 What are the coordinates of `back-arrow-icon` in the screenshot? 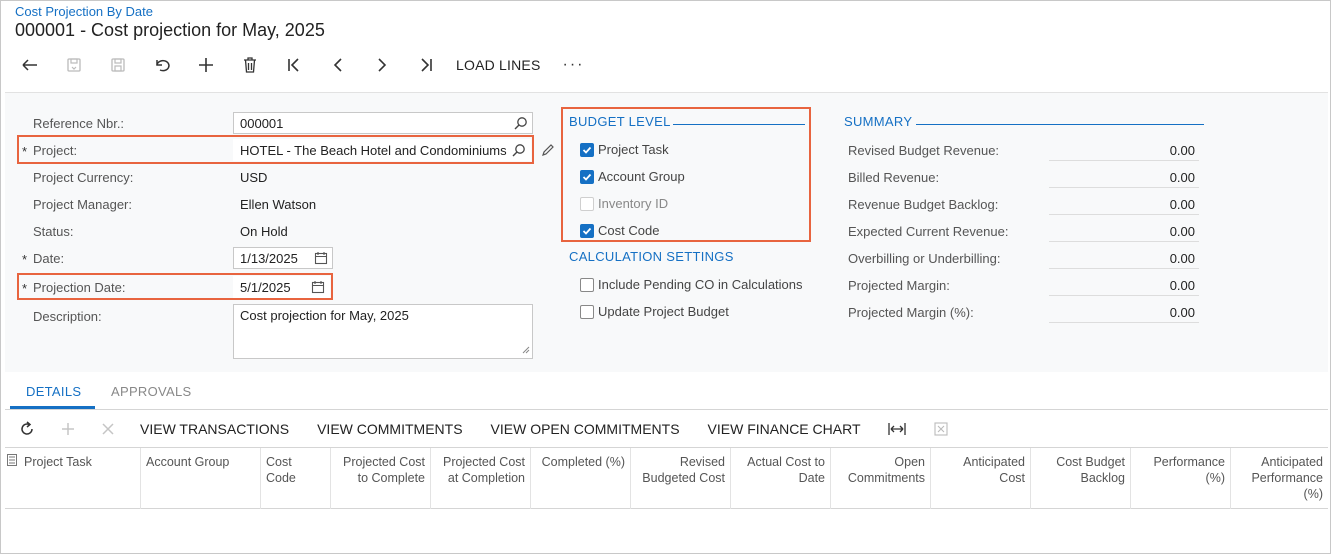 It's located at (30, 65).